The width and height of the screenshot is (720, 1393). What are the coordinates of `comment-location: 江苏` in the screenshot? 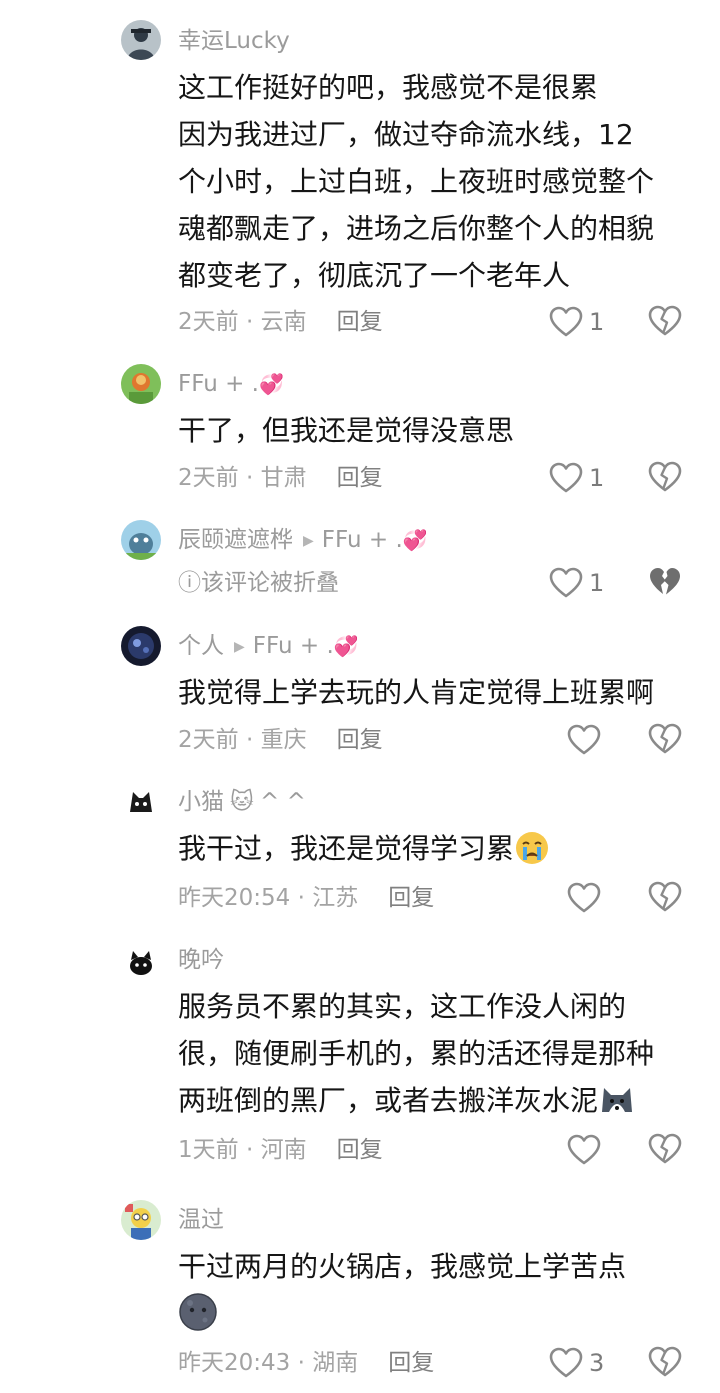 It's located at (335, 898).